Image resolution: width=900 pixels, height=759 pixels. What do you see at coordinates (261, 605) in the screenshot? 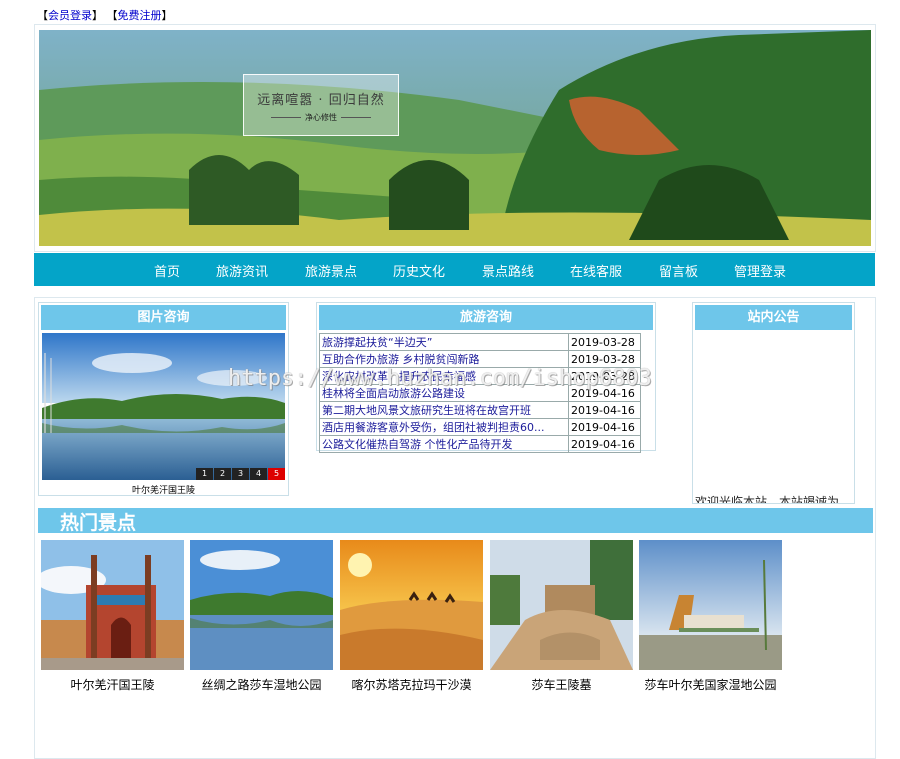
I see `lake-photo-icon` at bounding box center [261, 605].